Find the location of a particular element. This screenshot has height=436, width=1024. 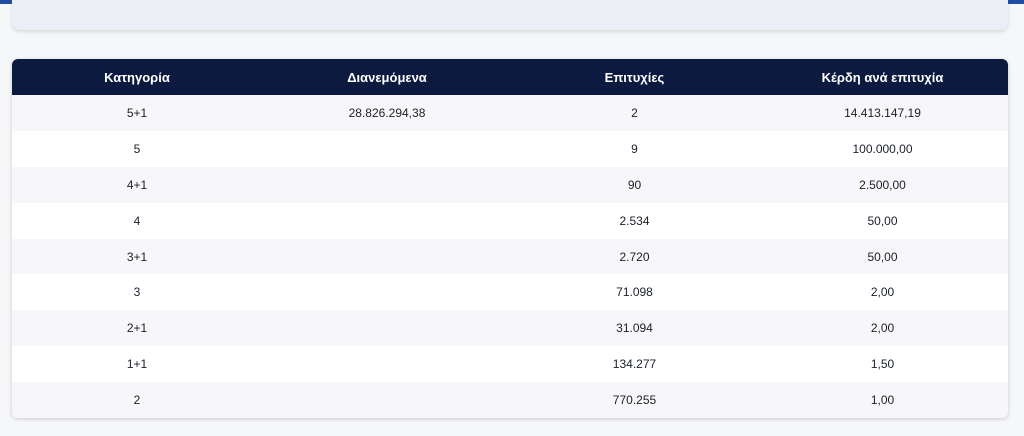

cell-winners: 134.277 is located at coordinates (634, 364).